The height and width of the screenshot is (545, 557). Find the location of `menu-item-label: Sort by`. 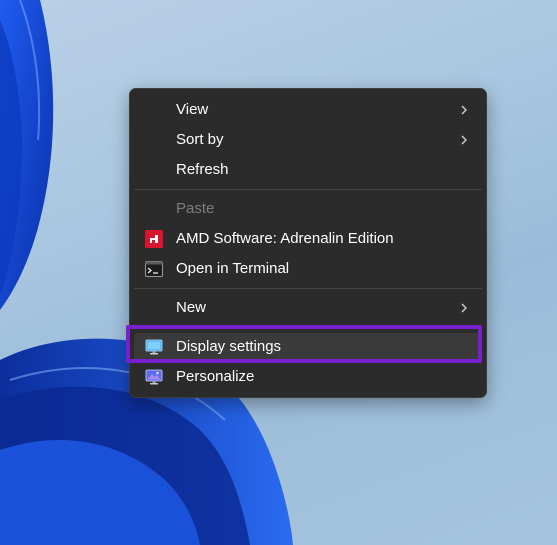

menu-item-label: Sort by is located at coordinates (200, 139).